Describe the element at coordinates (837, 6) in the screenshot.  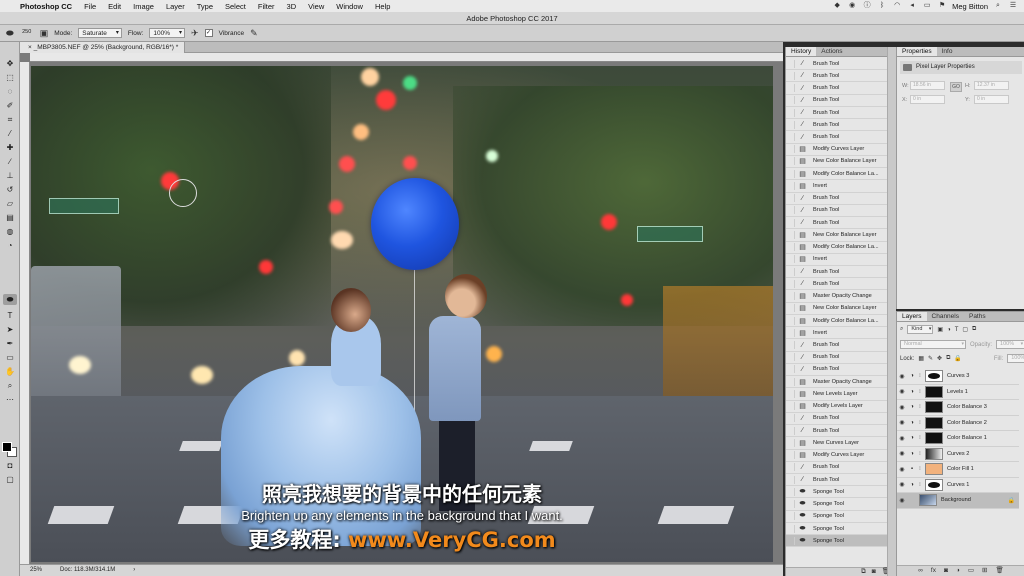
I see `dropbox-icon: ◆` at that location.